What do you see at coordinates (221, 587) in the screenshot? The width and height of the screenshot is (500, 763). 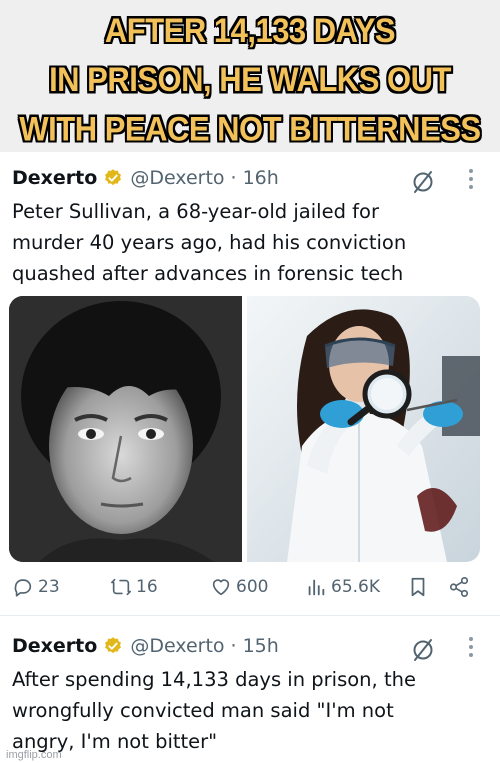 I see `heart-icon` at bounding box center [221, 587].